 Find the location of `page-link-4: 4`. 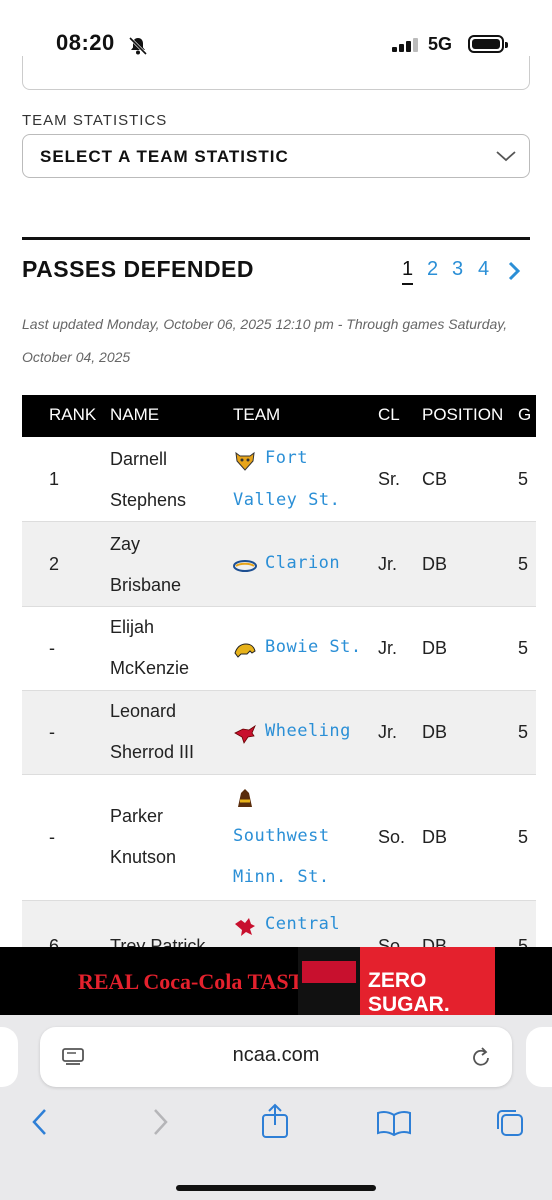

page-link-4: 4 is located at coordinates (483, 269).